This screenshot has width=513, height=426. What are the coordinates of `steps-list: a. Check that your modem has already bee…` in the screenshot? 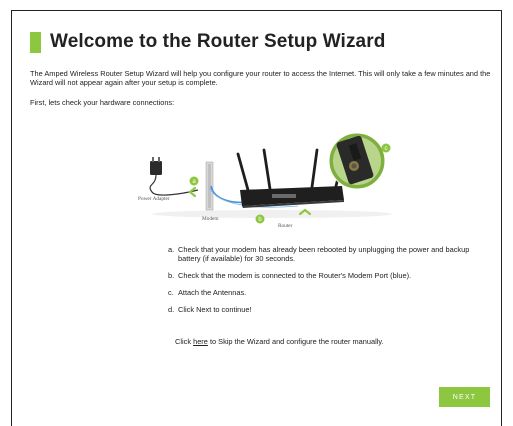 It's located at (328, 283).